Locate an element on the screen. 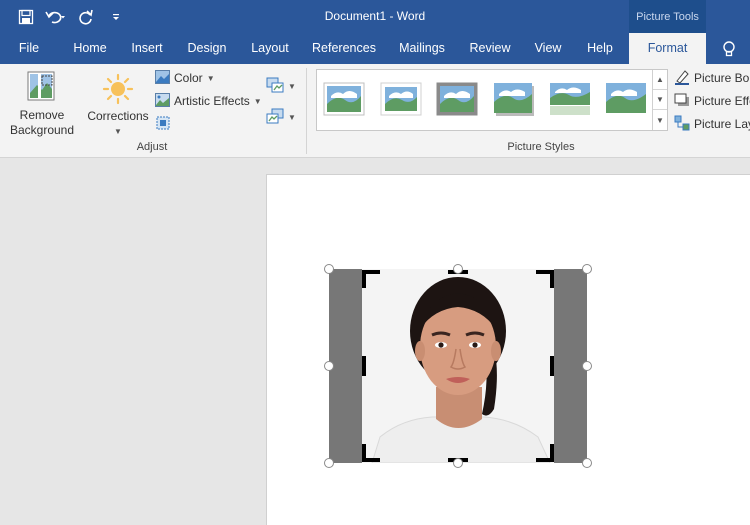 The image size is (750, 525). lightbulb-icon is located at coordinates (729, 49).